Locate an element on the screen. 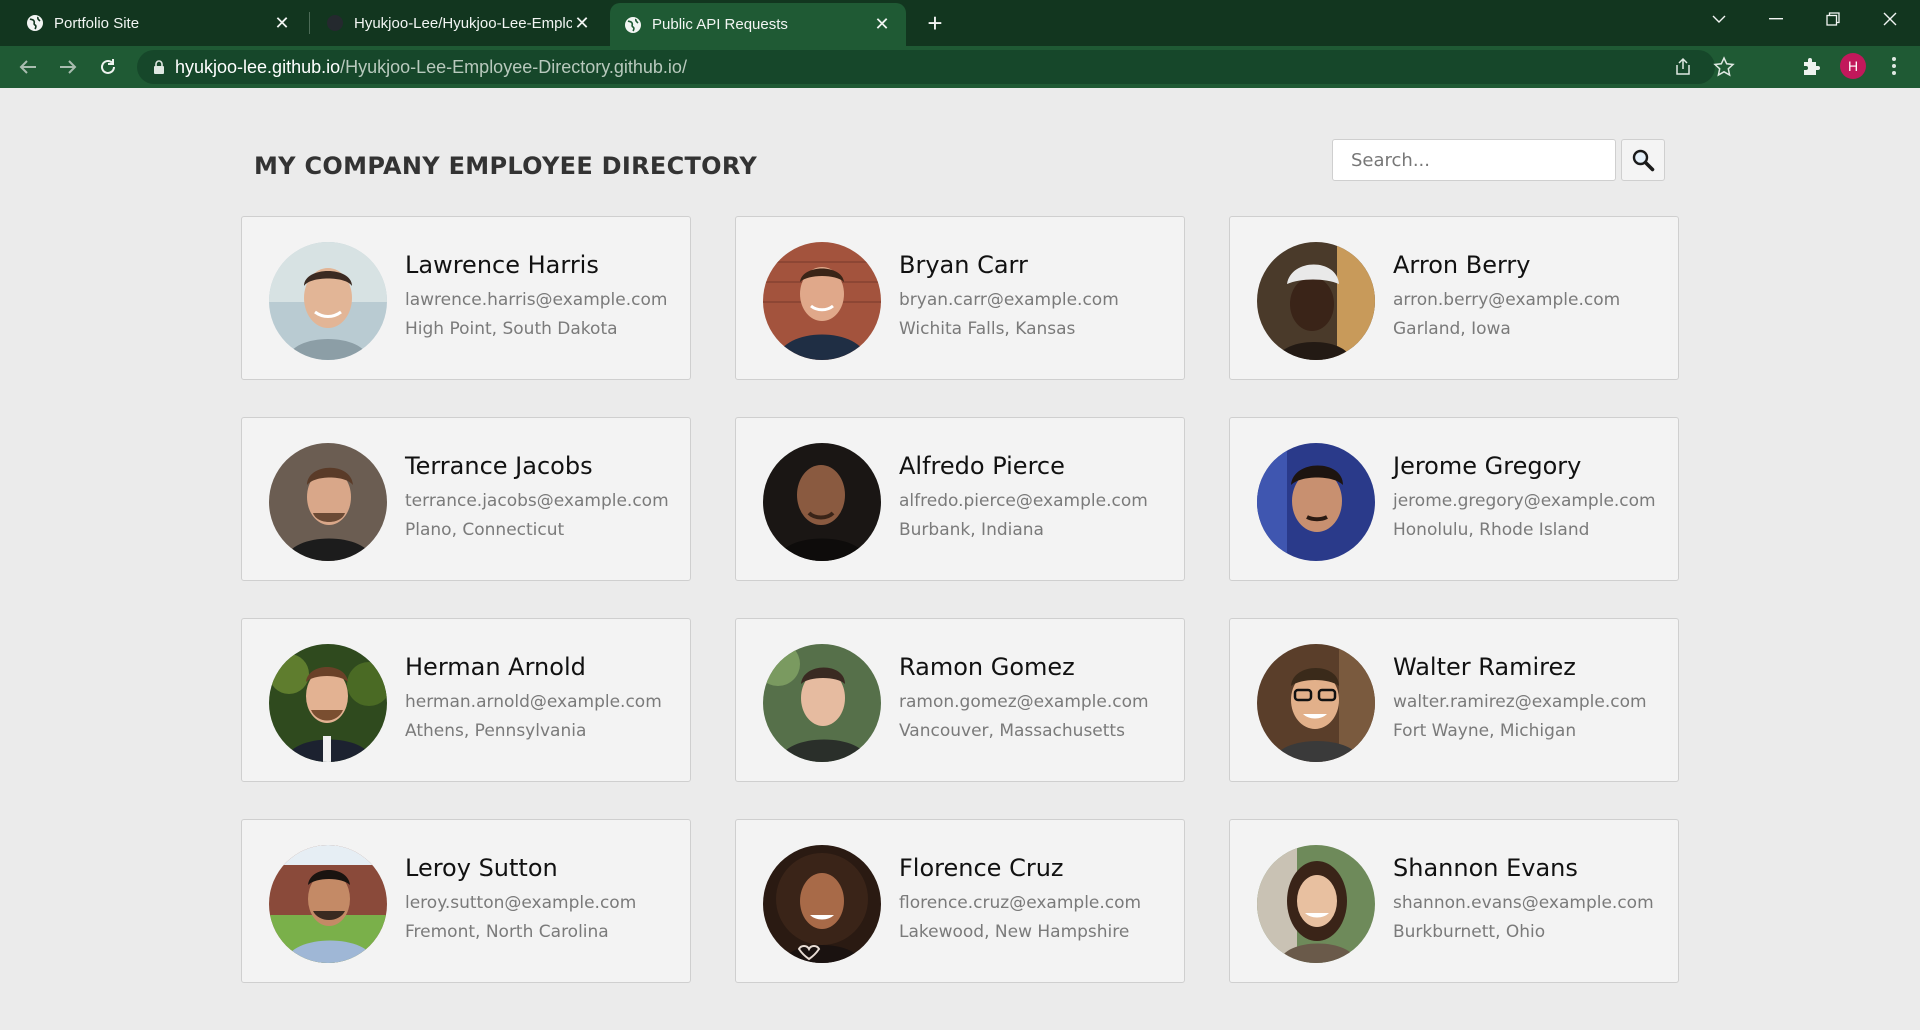 The width and height of the screenshot is (1920, 1030). profile-avatar: H is located at coordinates (1853, 66).